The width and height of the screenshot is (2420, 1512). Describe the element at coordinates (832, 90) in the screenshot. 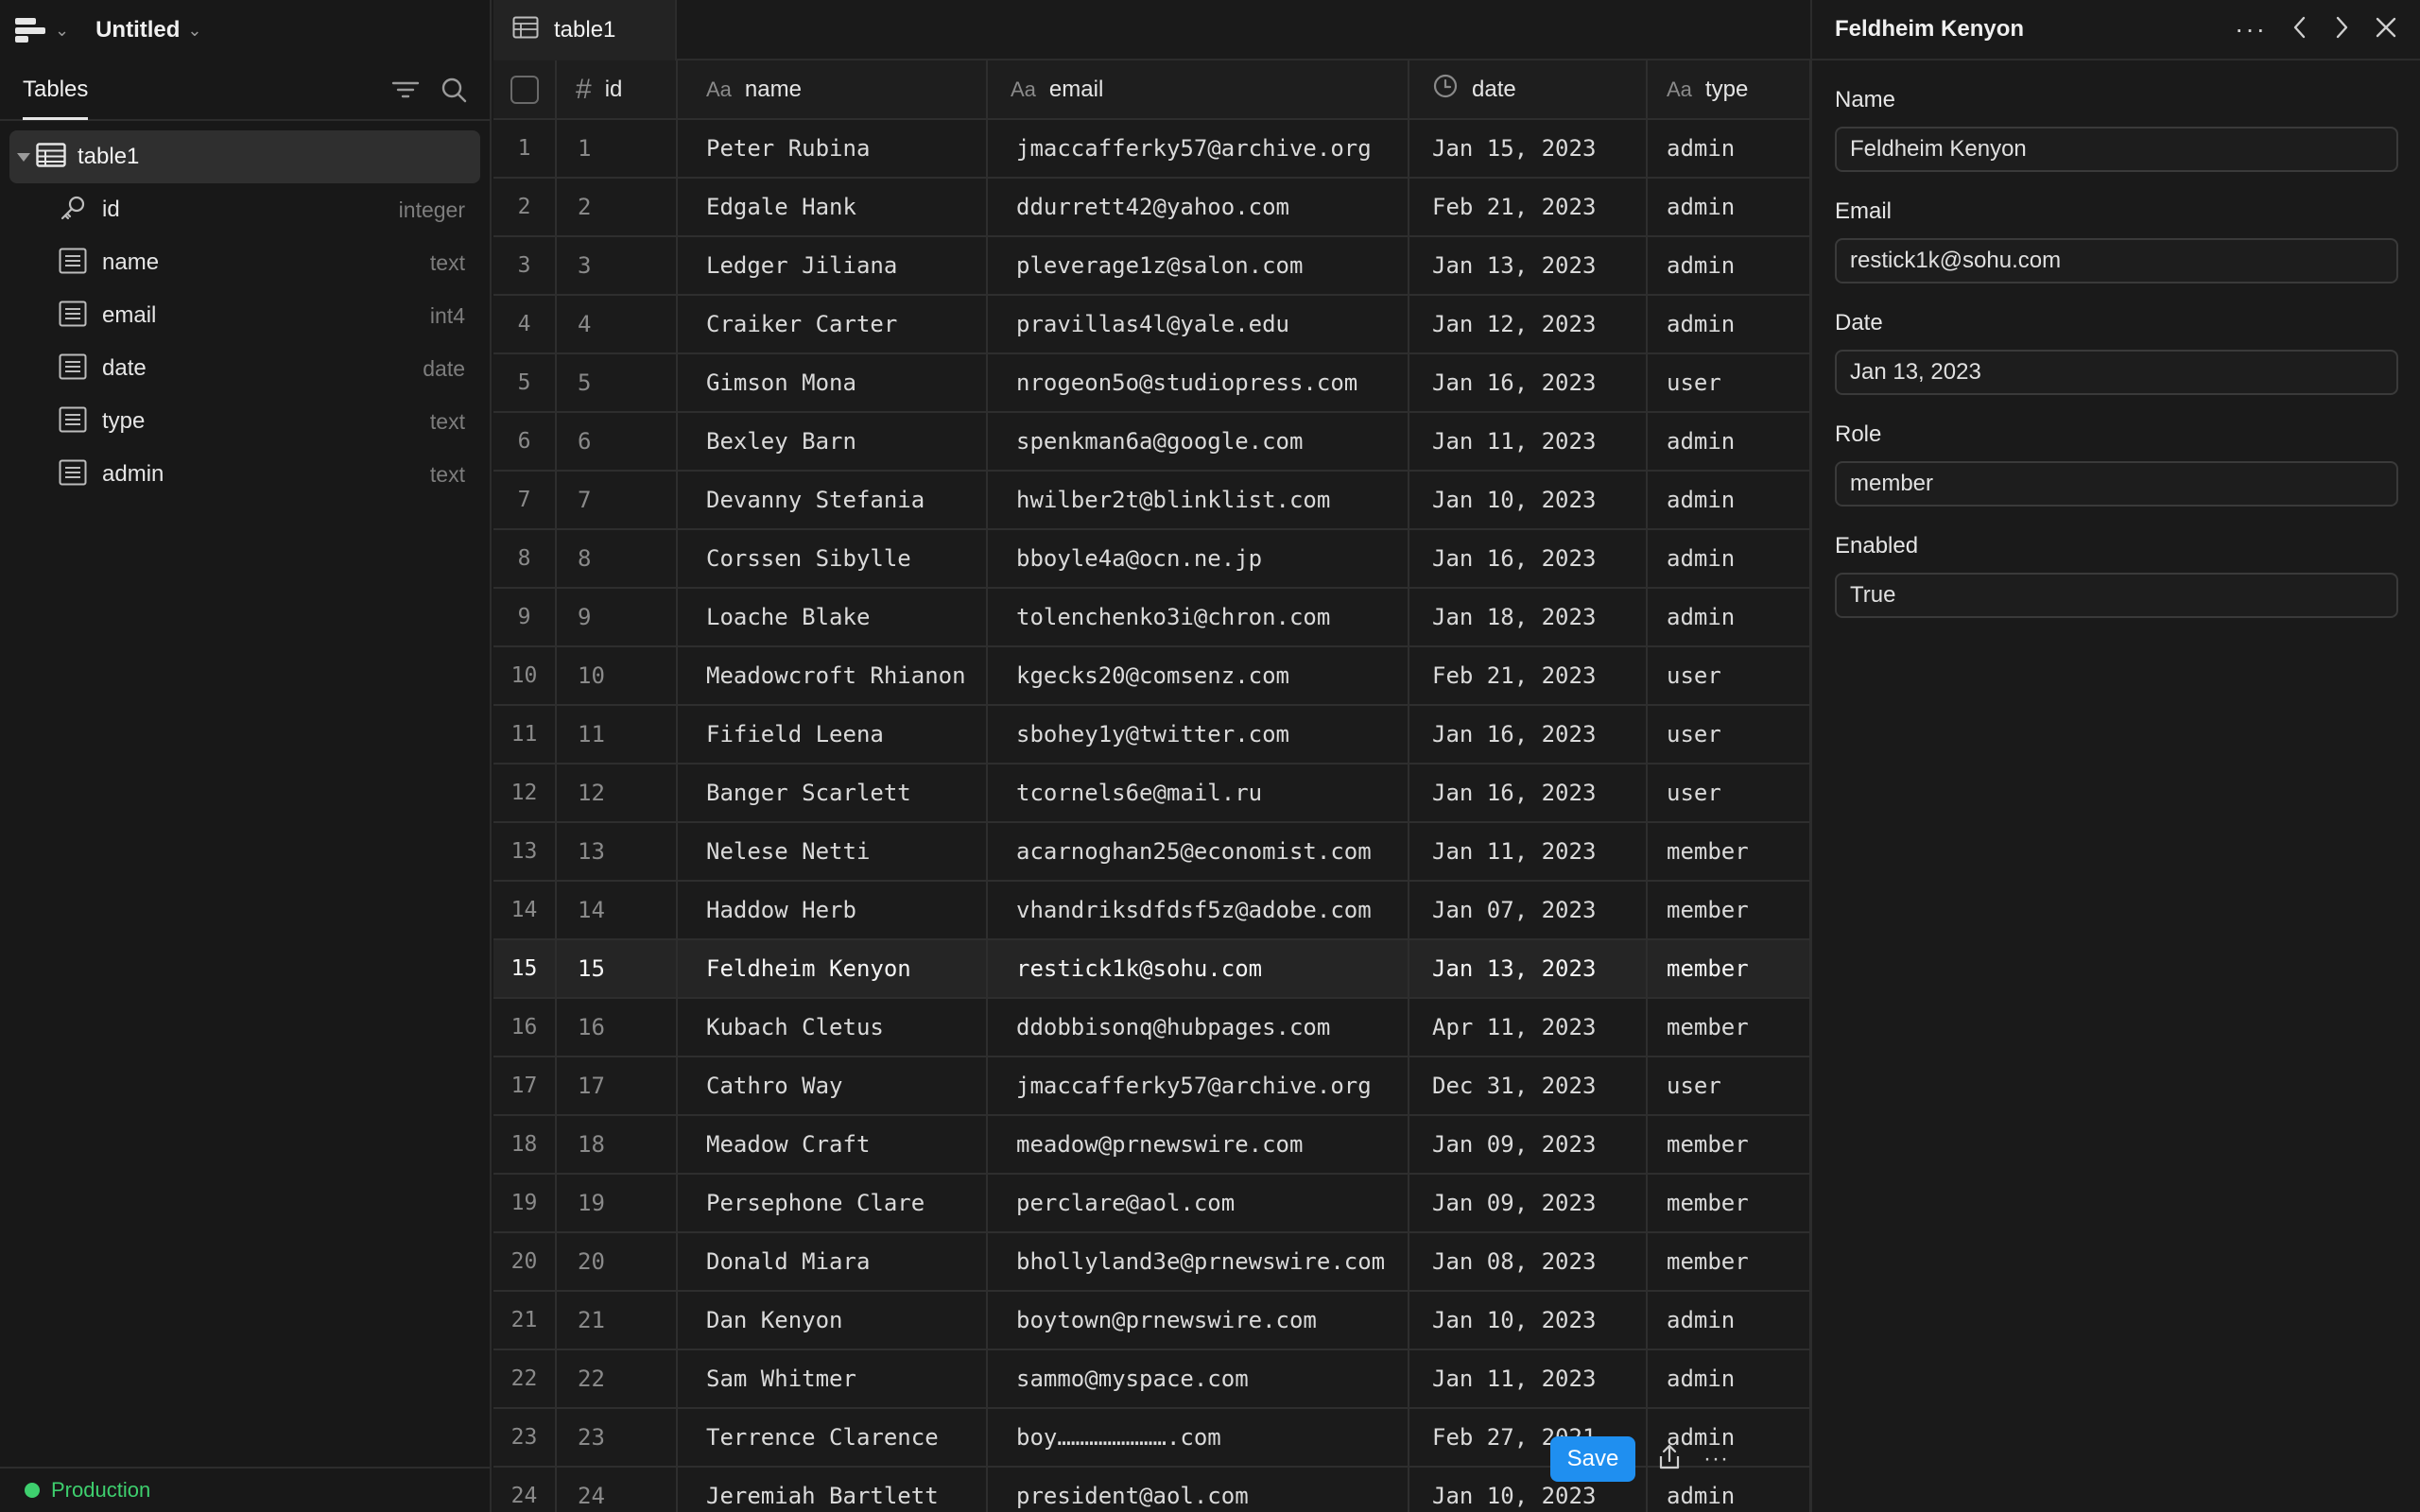

I see `column-header-name: Aa name` at that location.